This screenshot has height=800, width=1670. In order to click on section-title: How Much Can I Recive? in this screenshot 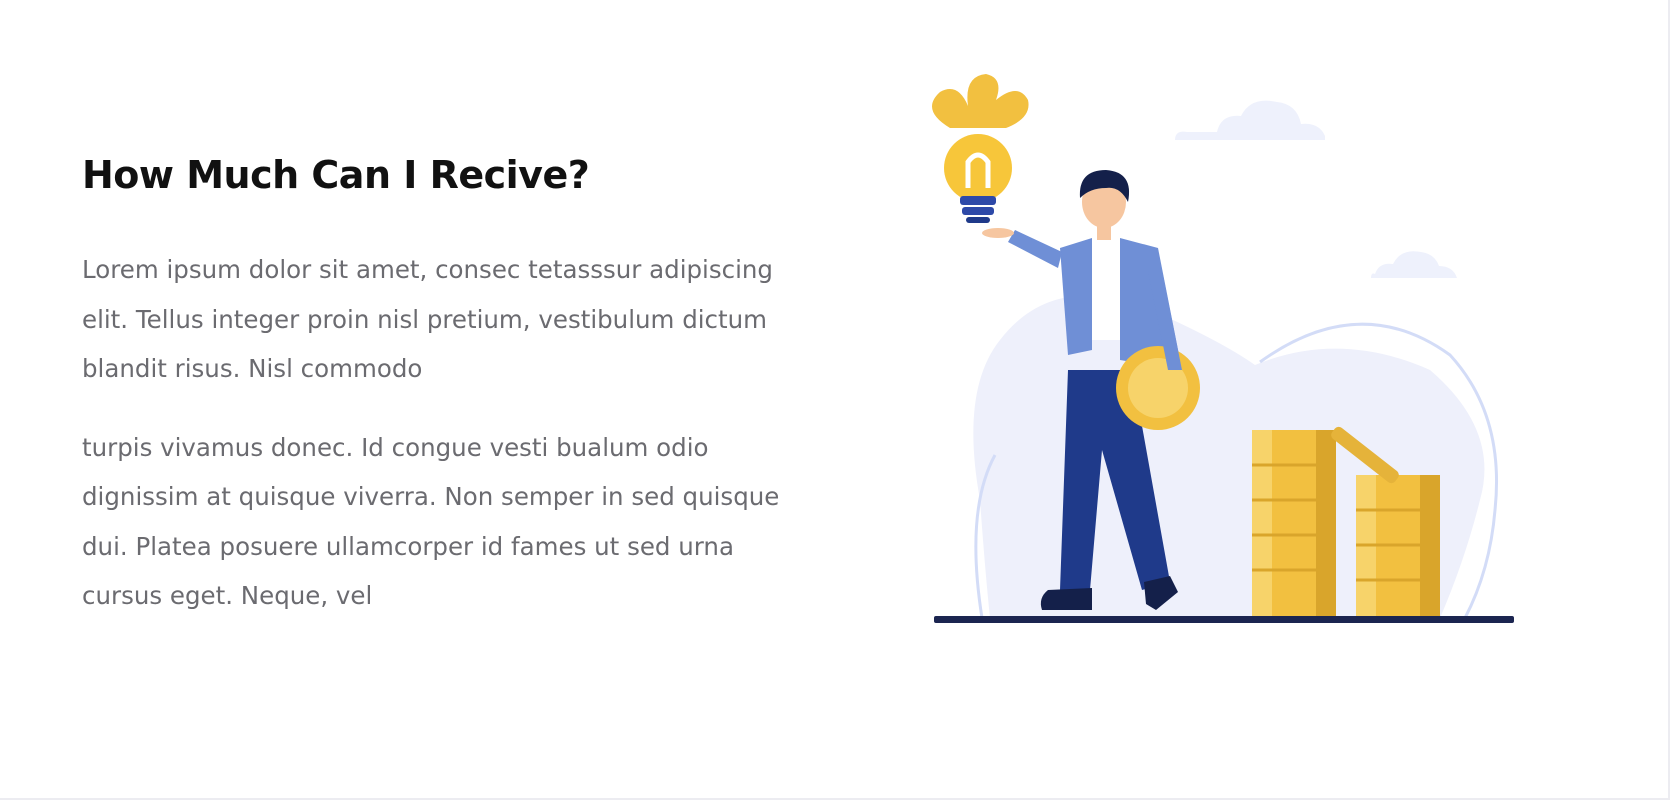, I will do `click(336, 175)`.